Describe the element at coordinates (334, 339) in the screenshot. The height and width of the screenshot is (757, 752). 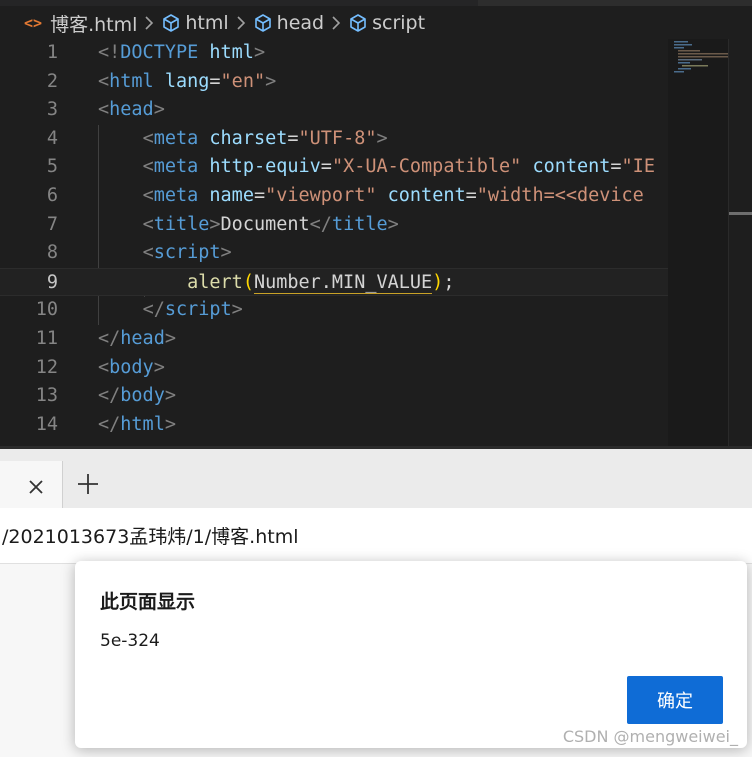
I see `code-line: 11 </head>` at that location.